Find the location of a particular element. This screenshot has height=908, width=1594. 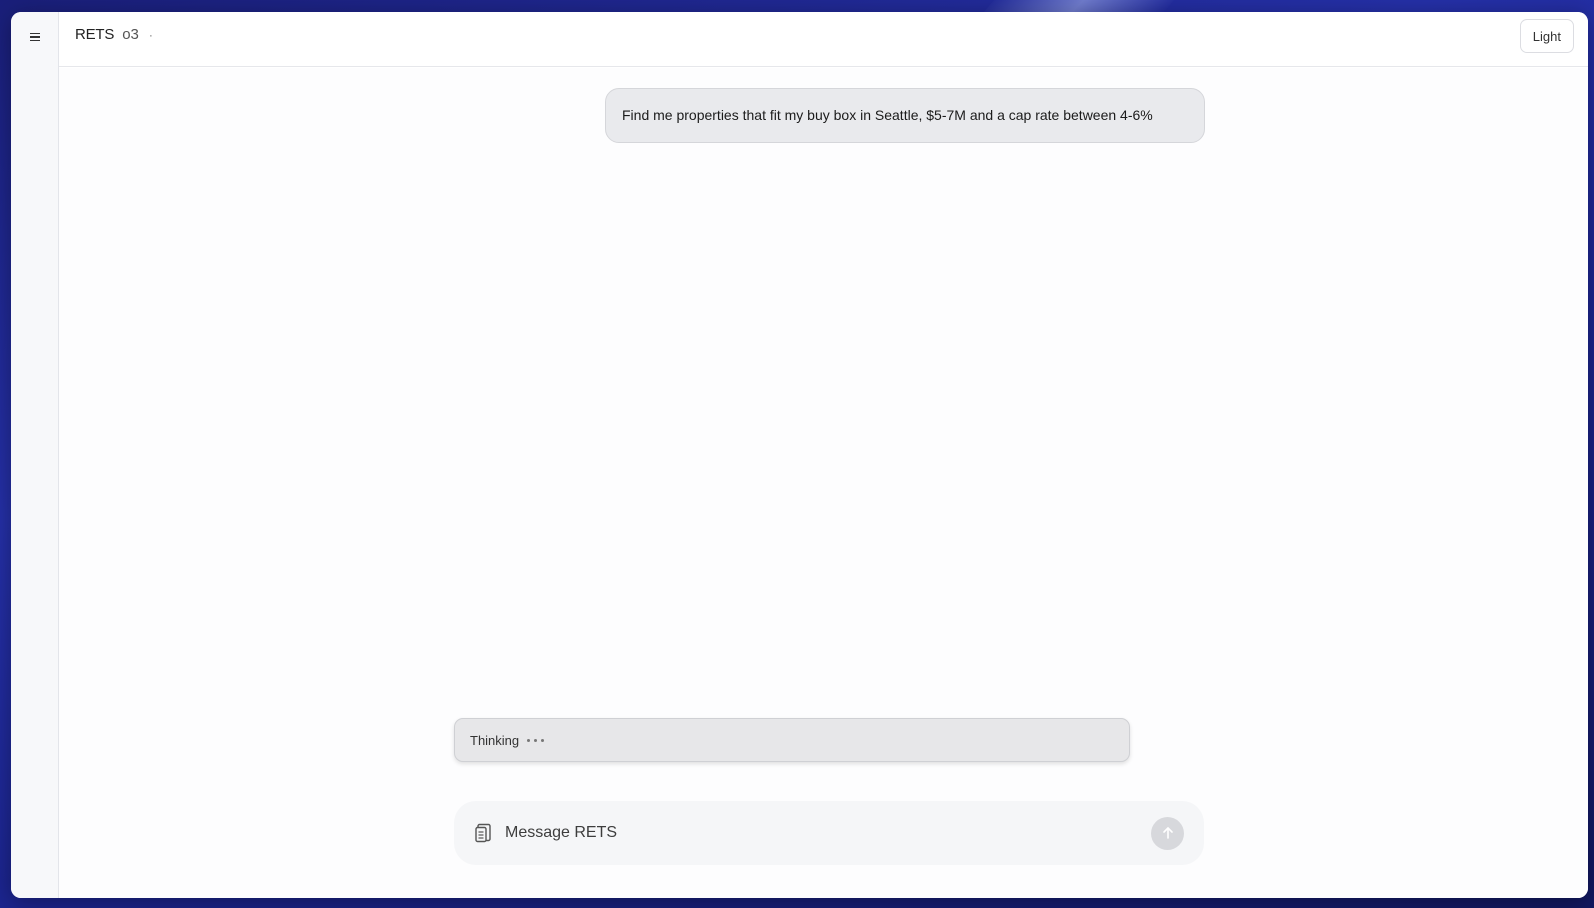

message-composer is located at coordinates (829, 833).